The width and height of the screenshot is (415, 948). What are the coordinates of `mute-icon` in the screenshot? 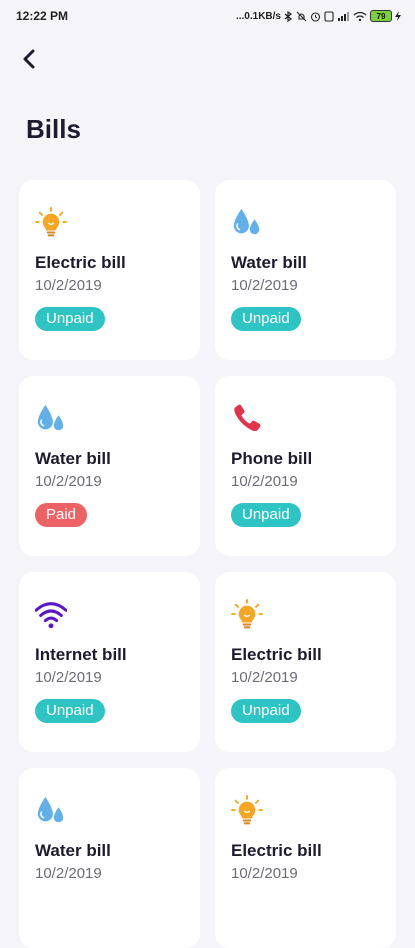 It's located at (301, 16).